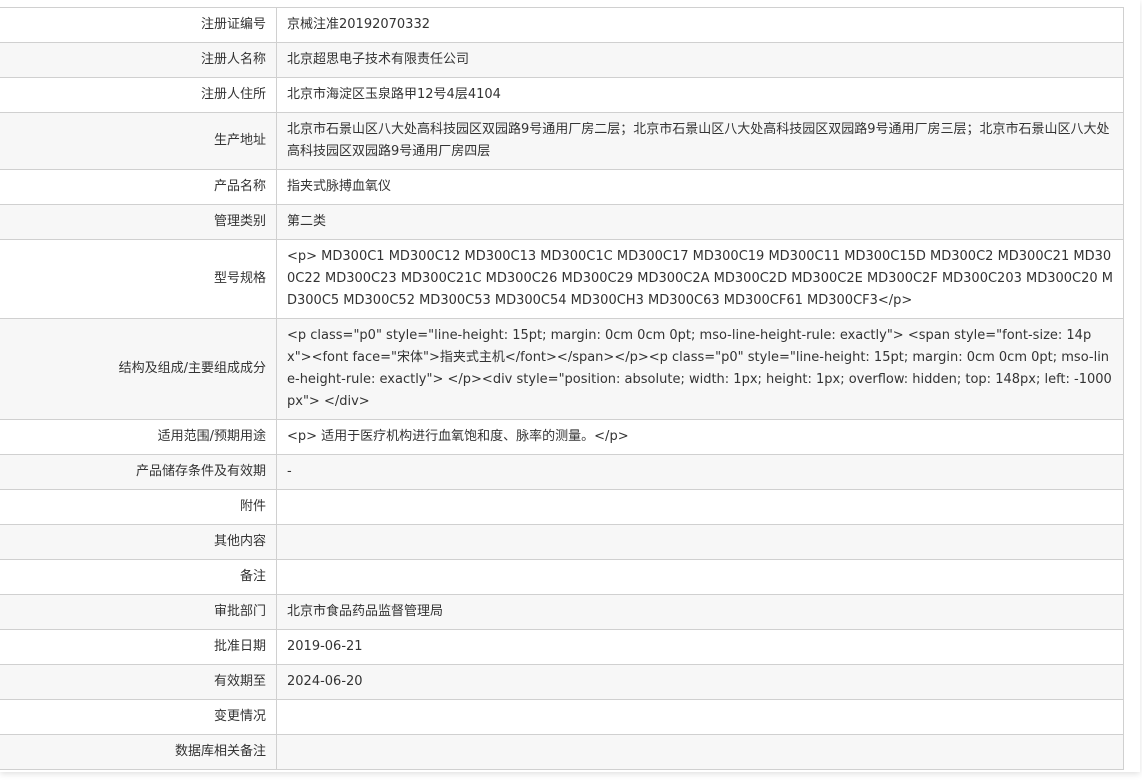  I want to click on table-row: 备注, so click(562, 577).